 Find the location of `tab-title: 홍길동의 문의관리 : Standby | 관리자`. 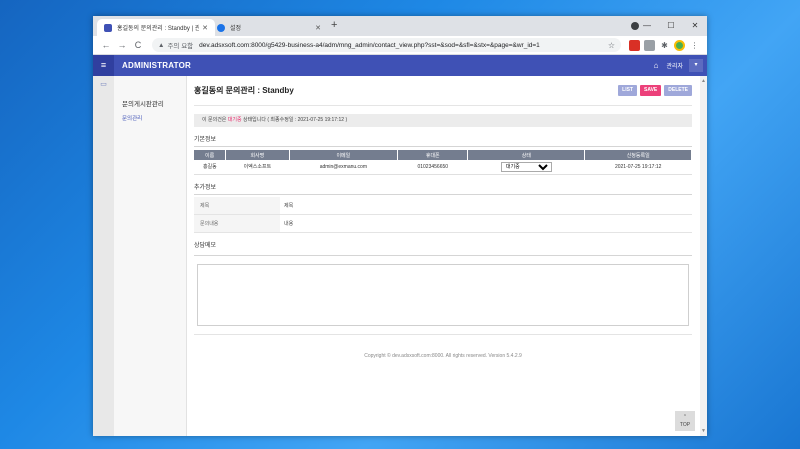

tab-title: 홍길동의 문의관리 : Standby | 관리자 is located at coordinates (158, 29).